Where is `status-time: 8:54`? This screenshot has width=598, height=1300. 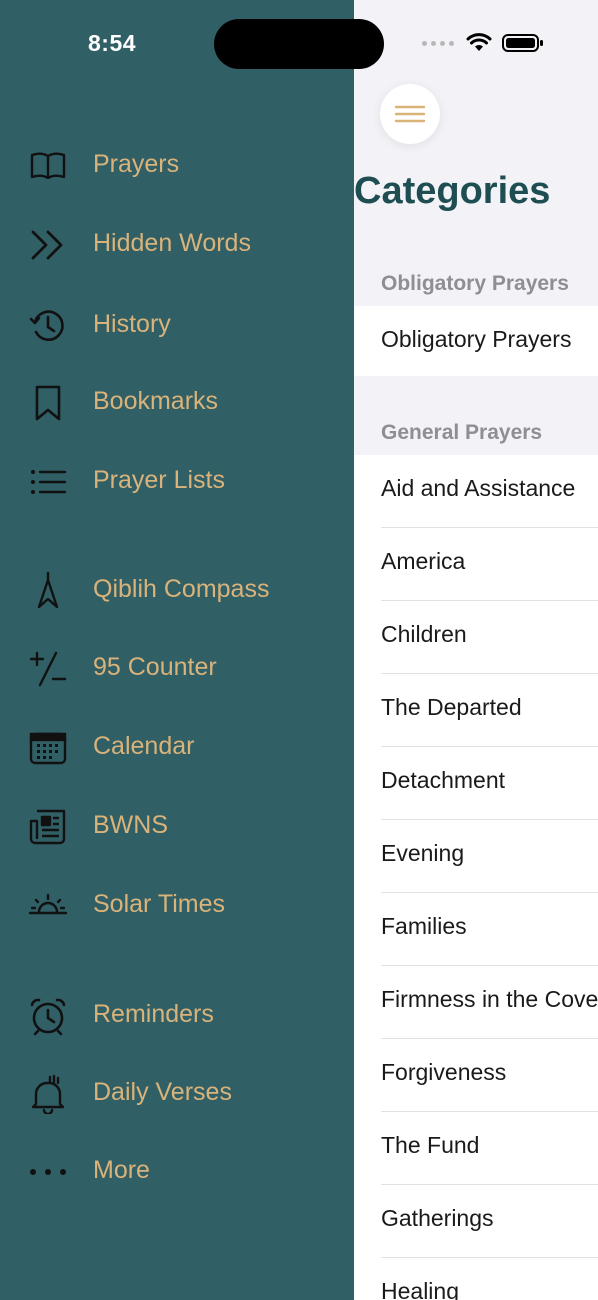 status-time: 8:54 is located at coordinates (112, 43).